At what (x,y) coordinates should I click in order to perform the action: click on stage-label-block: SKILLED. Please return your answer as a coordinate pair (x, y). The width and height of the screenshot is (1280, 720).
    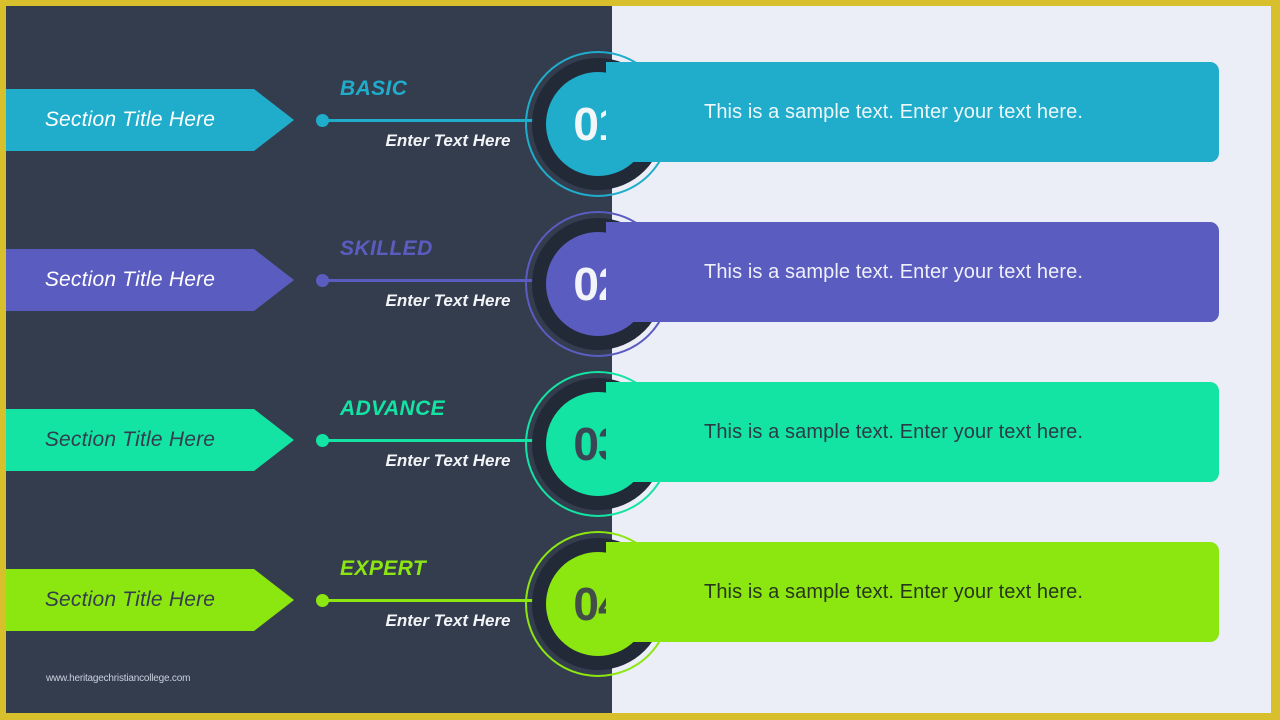
    Looking at the image, I should click on (448, 248).